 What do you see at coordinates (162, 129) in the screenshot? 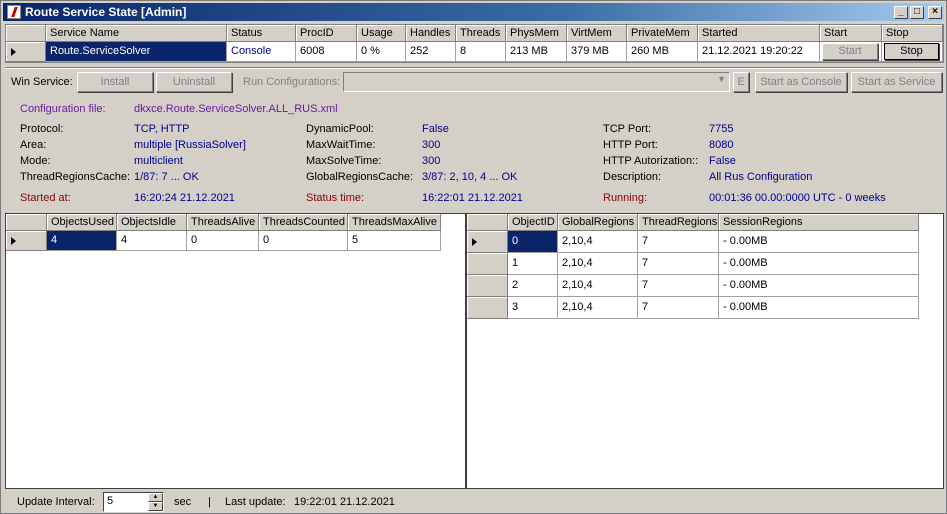
I see `protocol-value: TCP, HTTP` at bounding box center [162, 129].